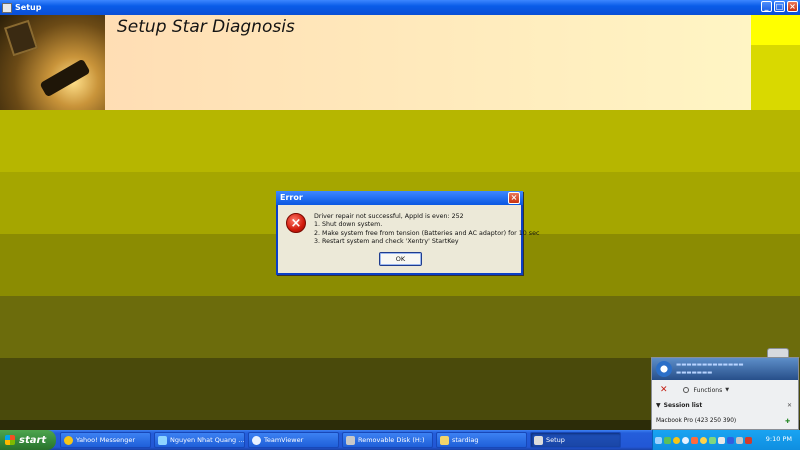  I want to click on teamviewer-header-line-2: ▬▬▬▬▬▬▬, so click(694, 373).